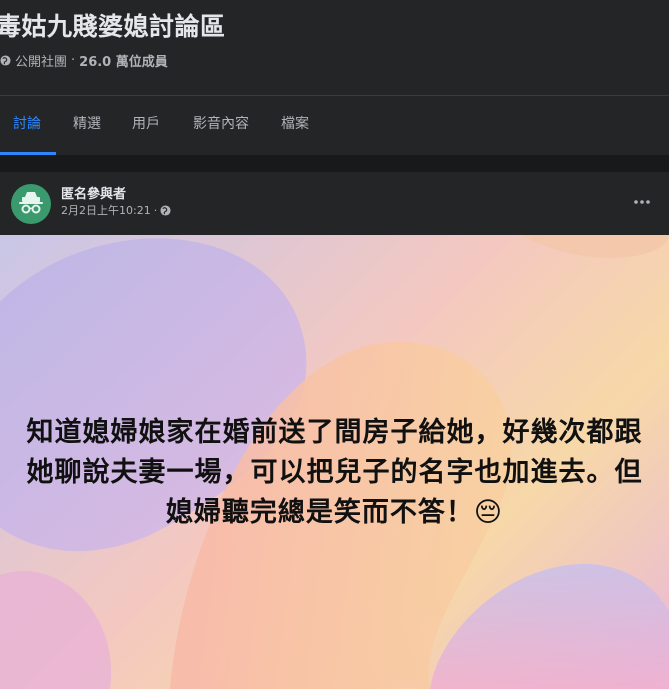 The image size is (669, 689). What do you see at coordinates (123, 60) in the screenshot?
I see `member-count: 26.0 萬位成員` at bounding box center [123, 60].